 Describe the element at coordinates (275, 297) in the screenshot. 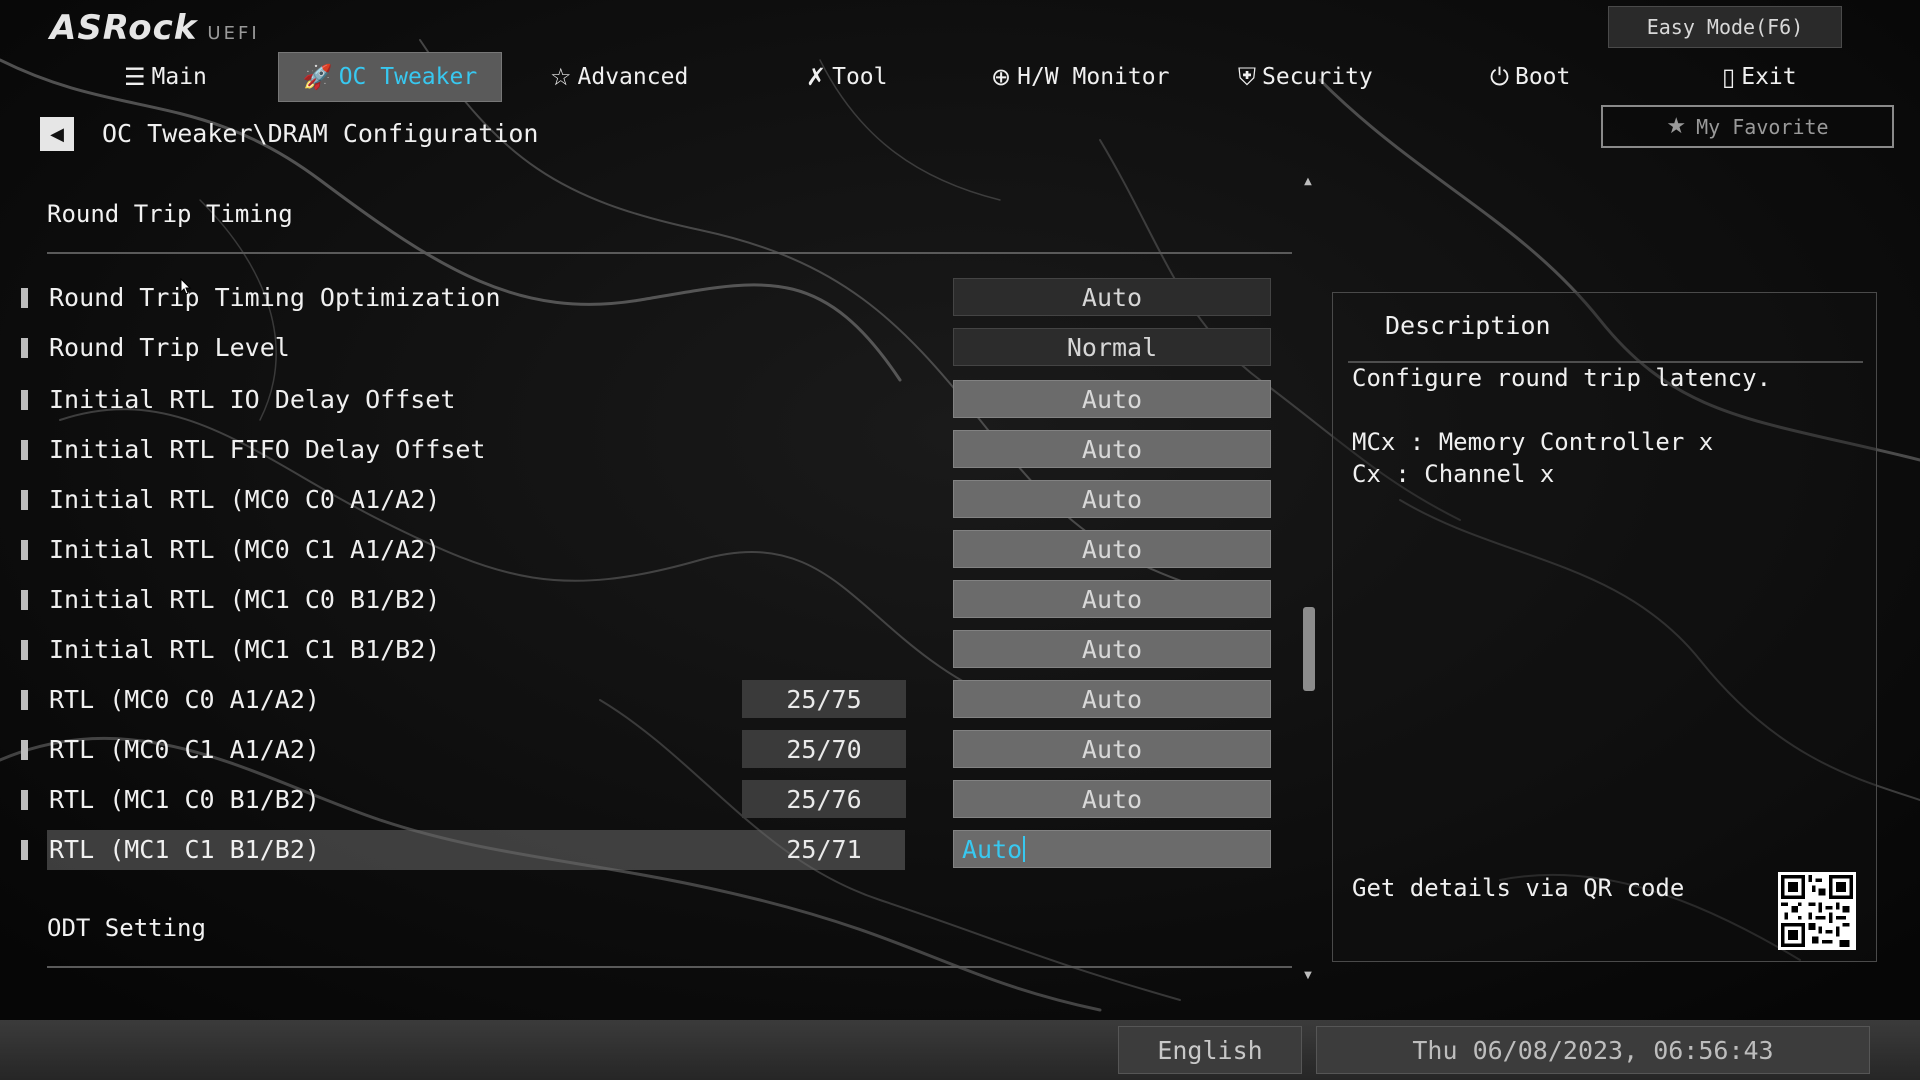

I see `setting-label: Round Trip Timing Optimization` at that location.